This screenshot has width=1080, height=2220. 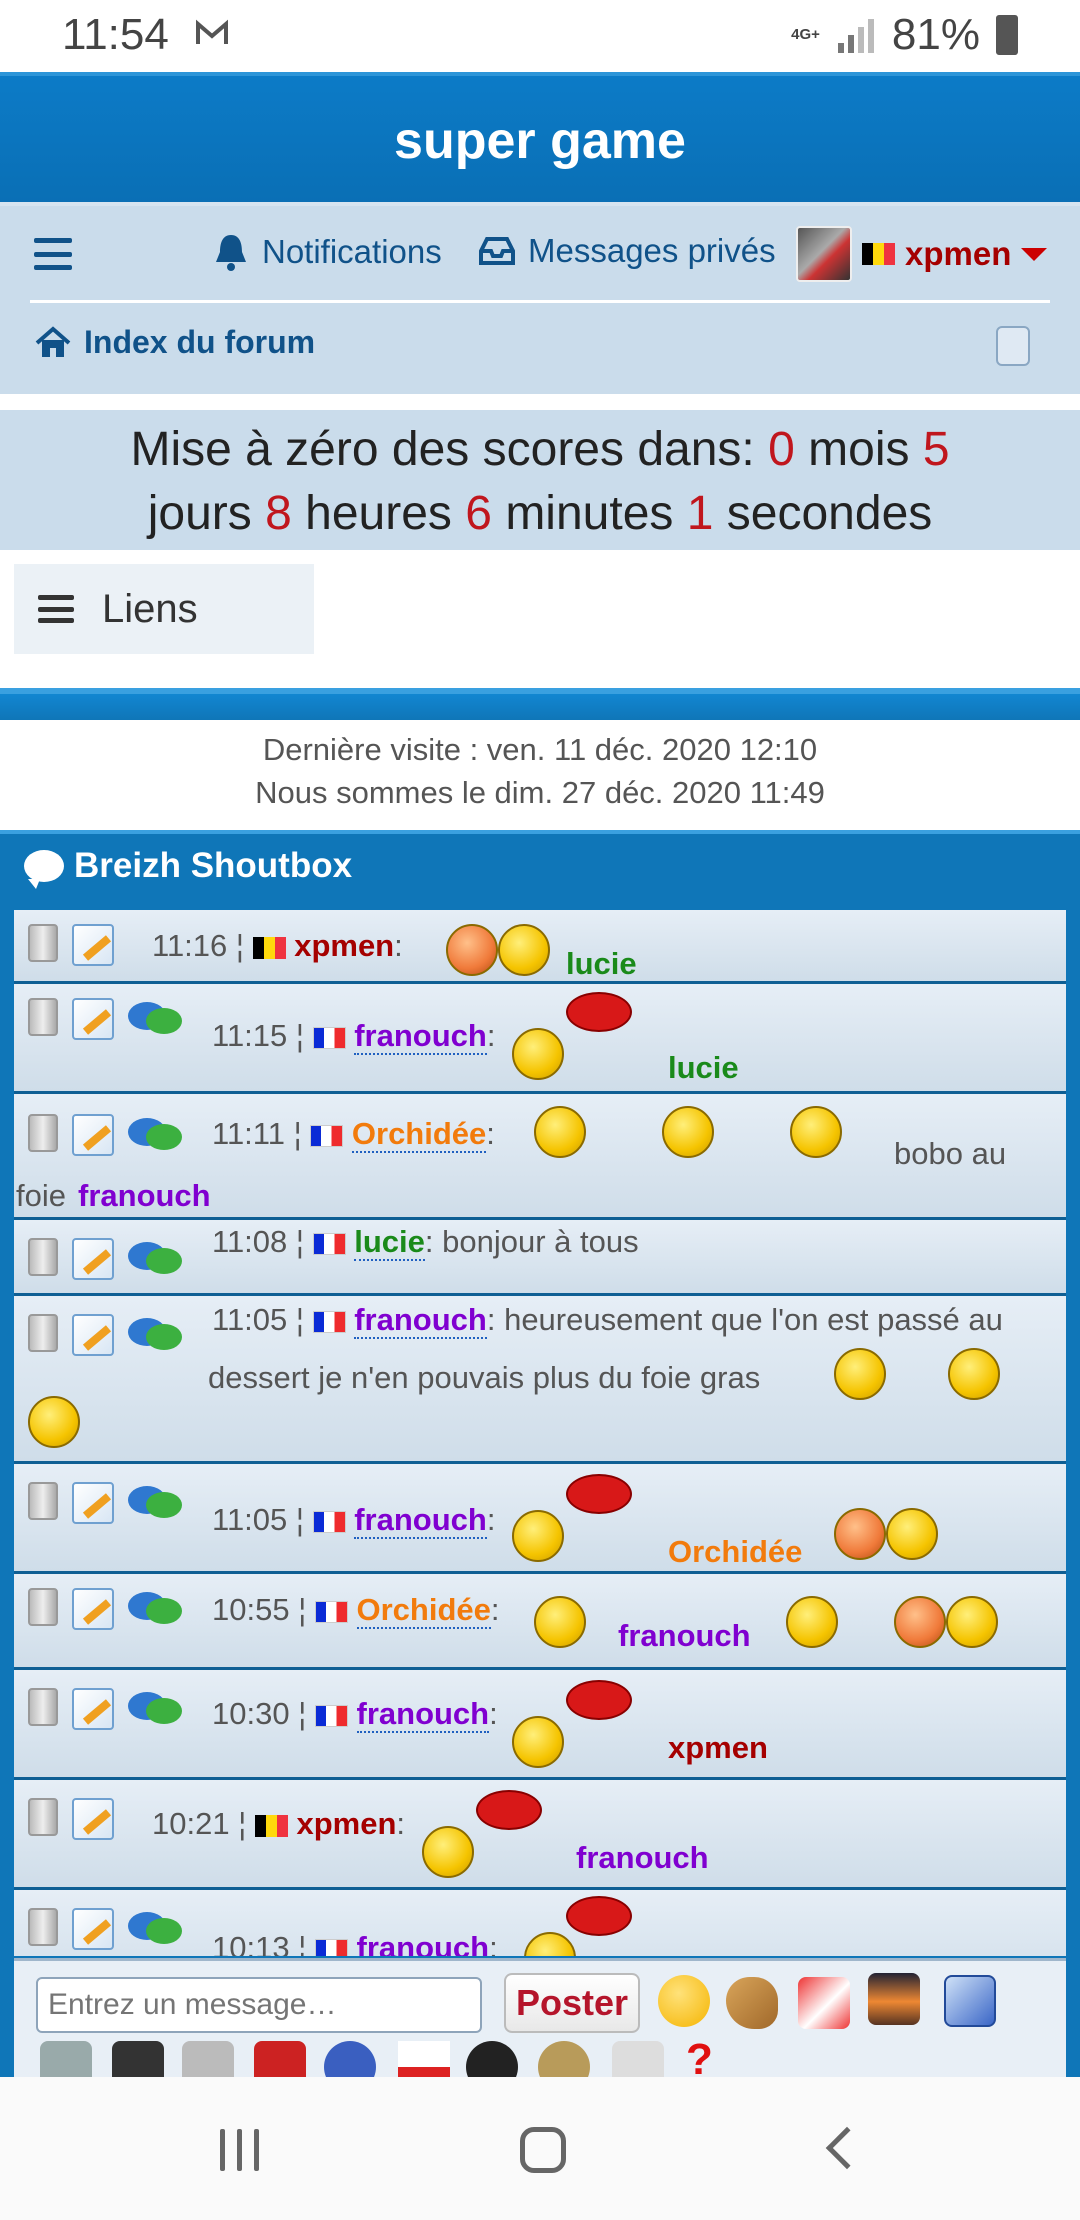 What do you see at coordinates (572, 2003) in the screenshot?
I see `post-button: Poster` at bounding box center [572, 2003].